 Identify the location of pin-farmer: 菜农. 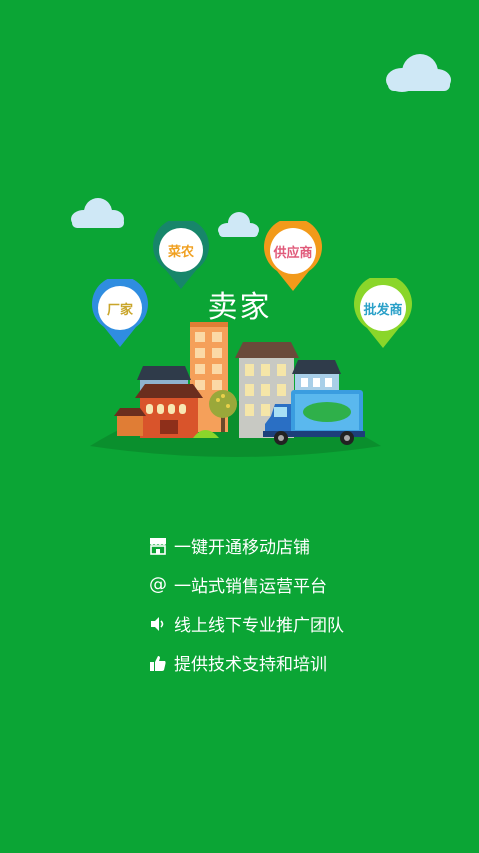
(181, 254).